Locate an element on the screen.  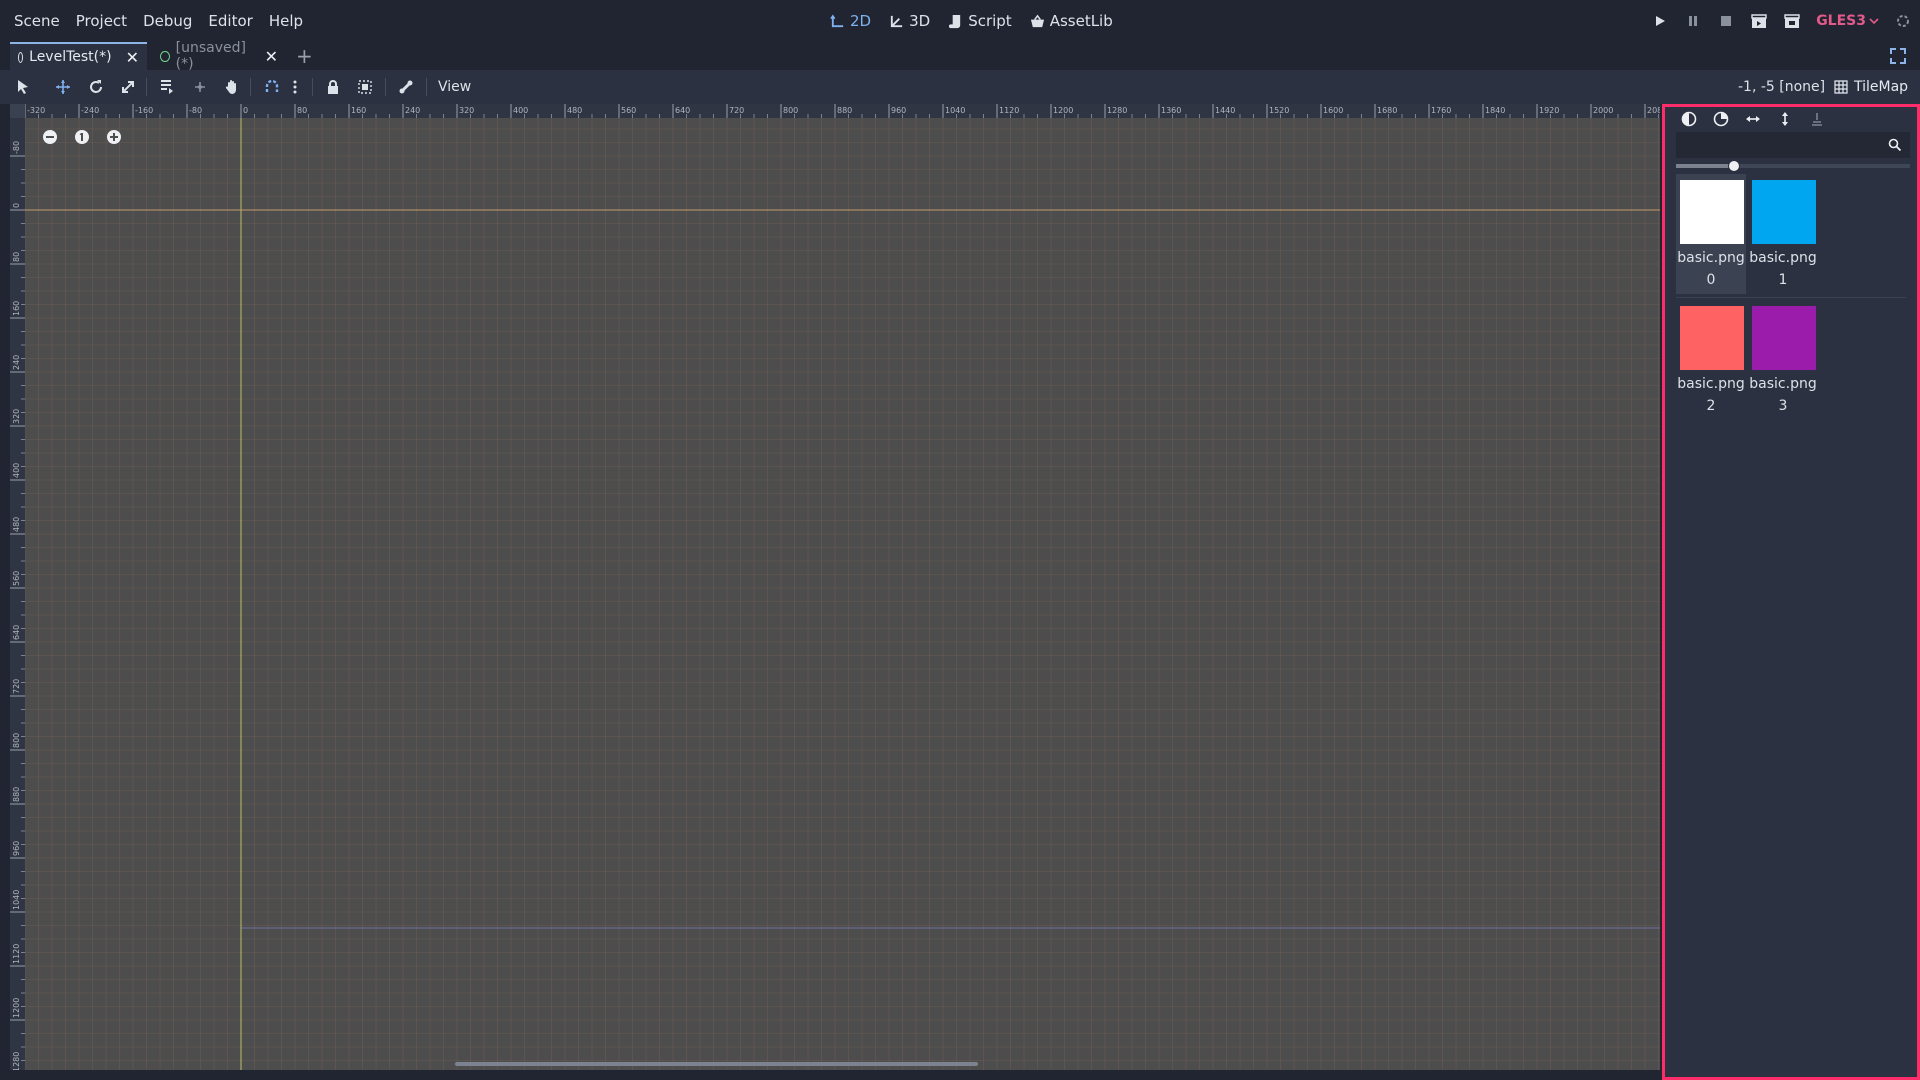
stop-button is located at coordinates (1726, 21).